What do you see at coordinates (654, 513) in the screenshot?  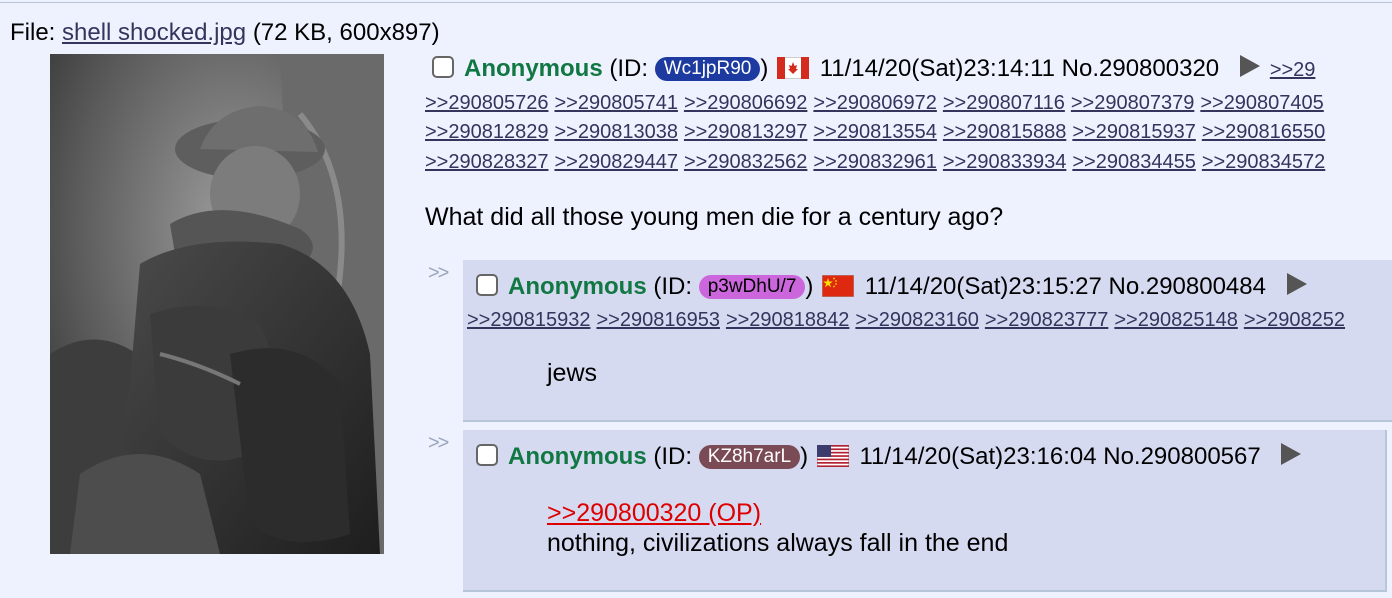 I see `reply-2-quote-link: >>290800320 (OP)` at bounding box center [654, 513].